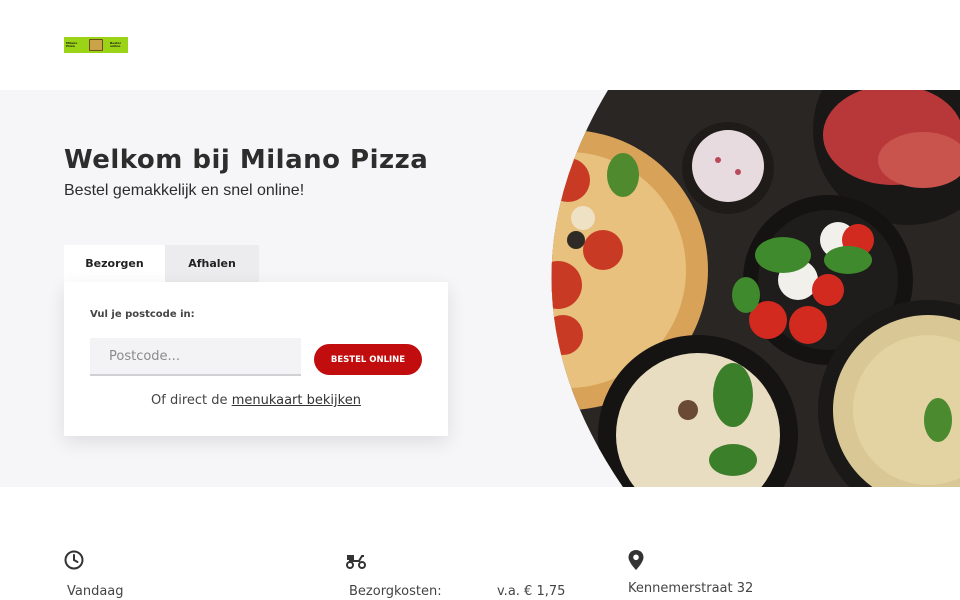 The width and height of the screenshot is (960, 600). I want to click on delivery-cost-label: Bezorgkosten:, so click(395, 591).